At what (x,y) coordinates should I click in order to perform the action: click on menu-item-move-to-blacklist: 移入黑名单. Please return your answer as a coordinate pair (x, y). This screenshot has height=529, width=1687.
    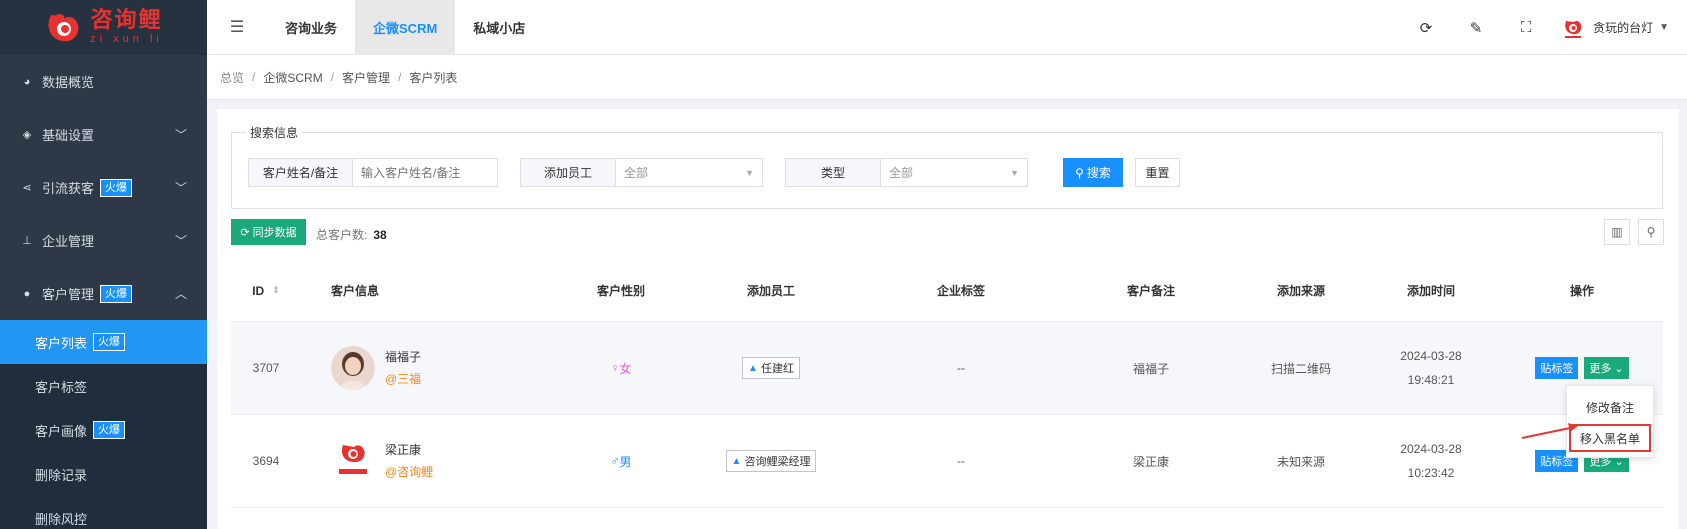
    Looking at the image, I should click on (1610, 438).